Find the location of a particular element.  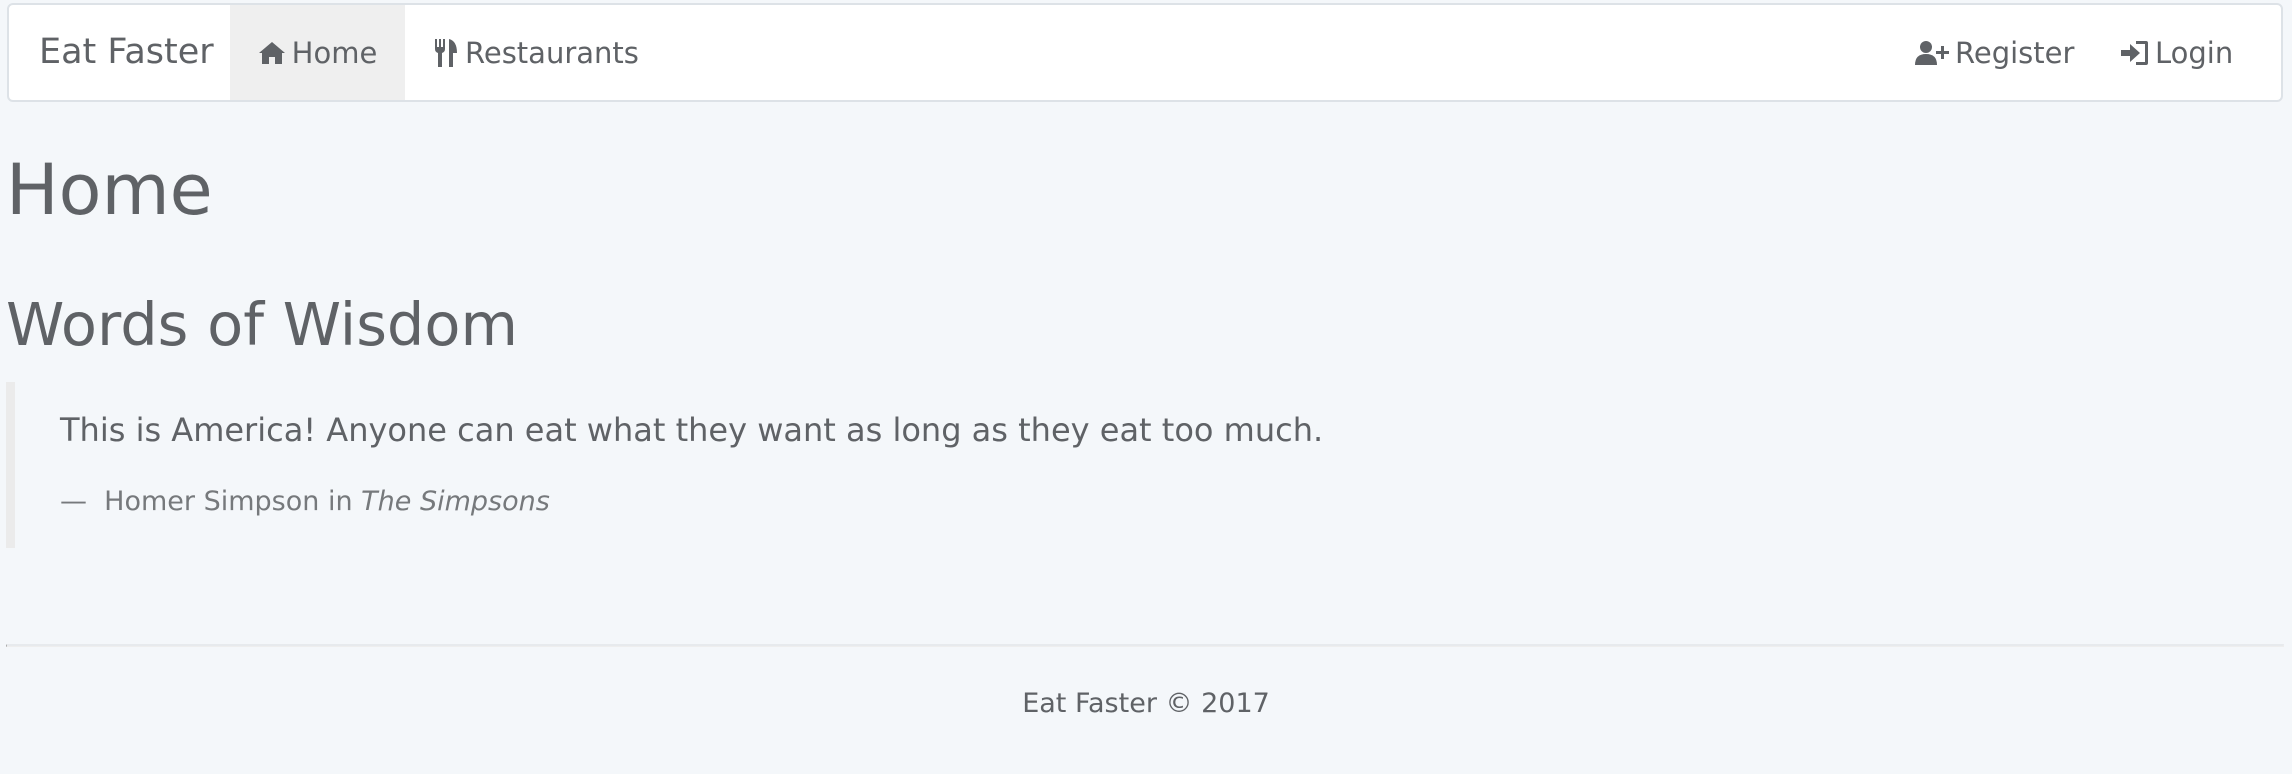

page-title: Home is located at coordinates (109, 190).